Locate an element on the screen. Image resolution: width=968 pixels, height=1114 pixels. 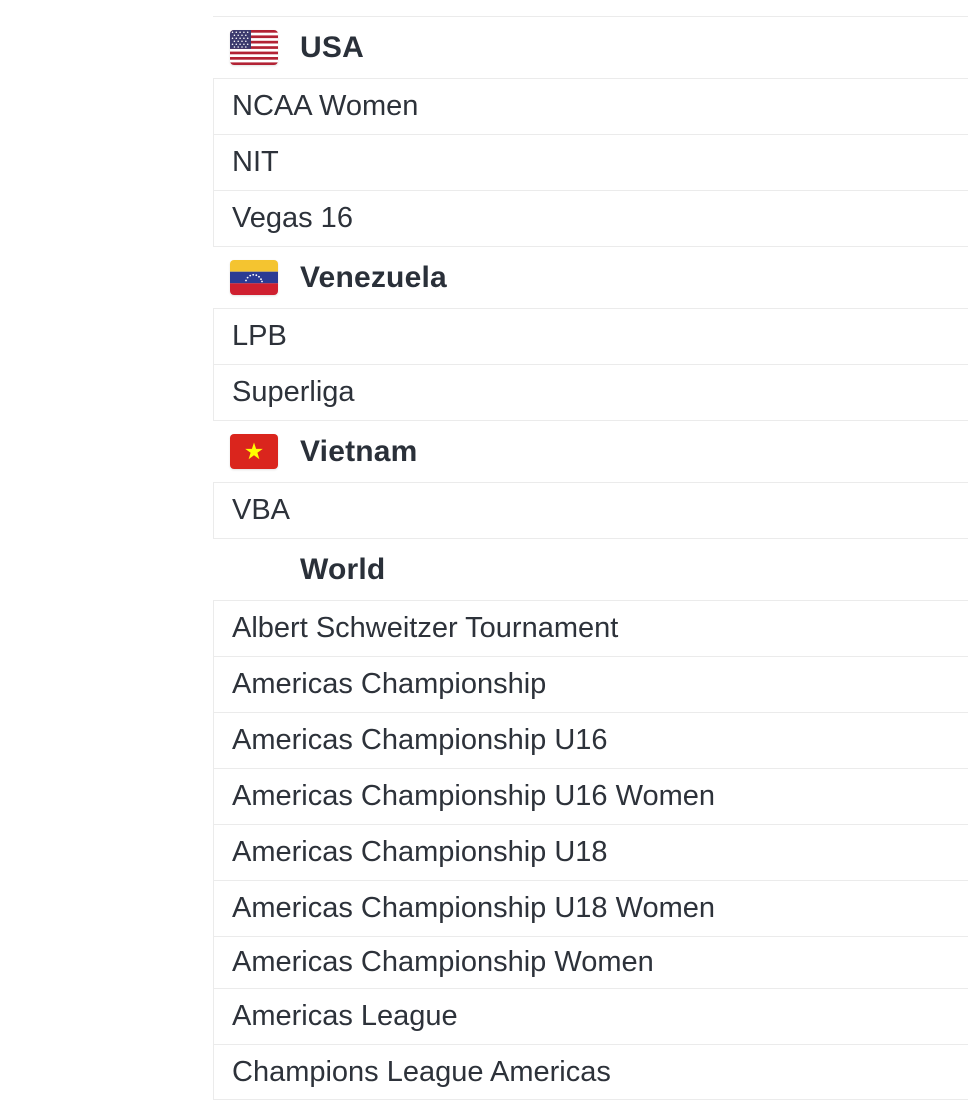
competition-item: LPB is located at coordinates (590, 336).